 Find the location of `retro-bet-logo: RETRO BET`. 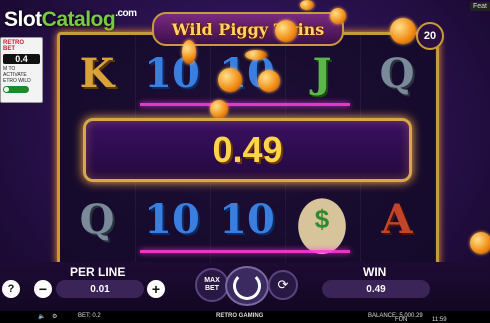

retro-bet-logo: RETRO BET is located at coordinates (13, 46).